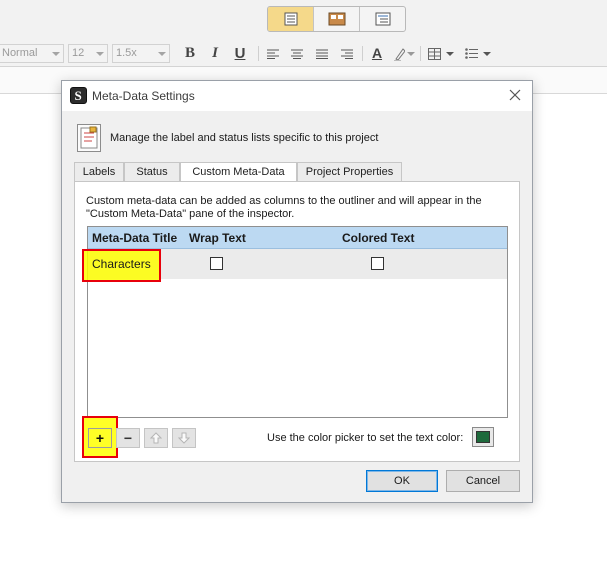 This screenshot has width=607, height=562. I want to click on paragraph-style-select: Normal, so click(32, 53).